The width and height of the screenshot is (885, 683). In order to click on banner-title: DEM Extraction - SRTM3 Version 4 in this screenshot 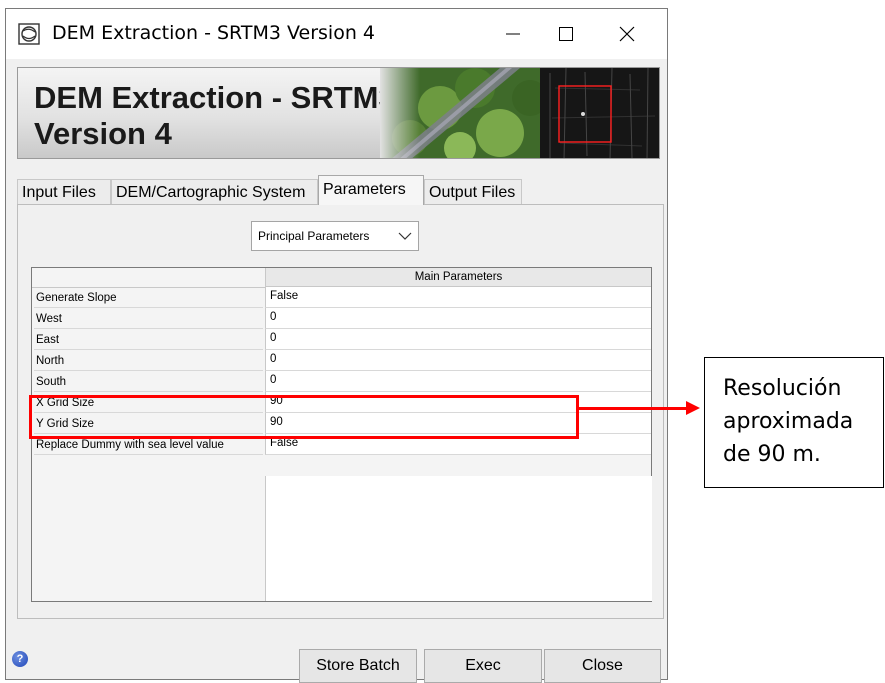, I will do `click(215, 116)`.